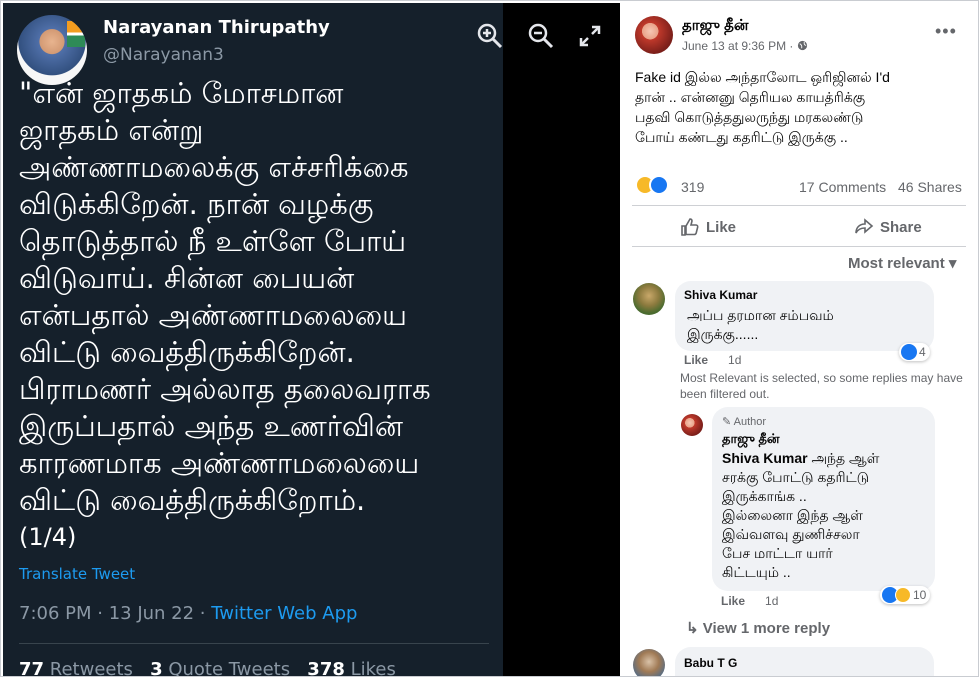  Describe the element at coordinates (225, 389) in the screenshot. I see `tweet-text-line: பிராமணர் அல்லாத தலைவராக` at that location.